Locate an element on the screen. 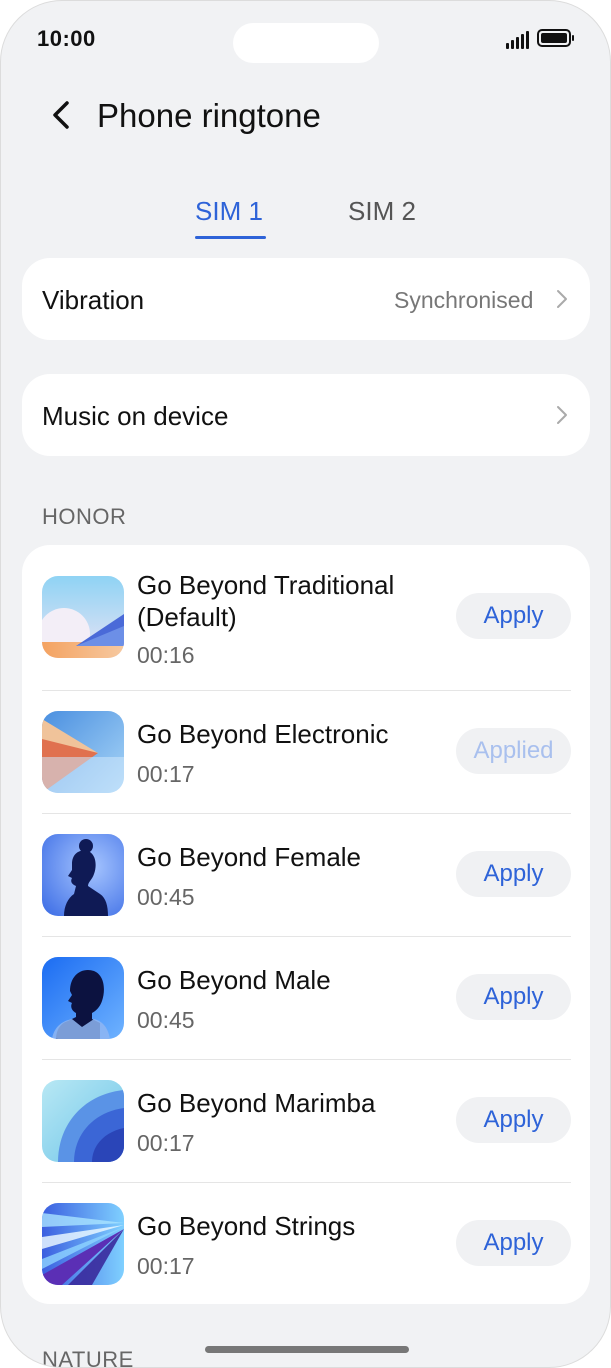 This screenshot has height=1368, width=611. music-on-device-label: Music on device is located at coordinates (135, 416).